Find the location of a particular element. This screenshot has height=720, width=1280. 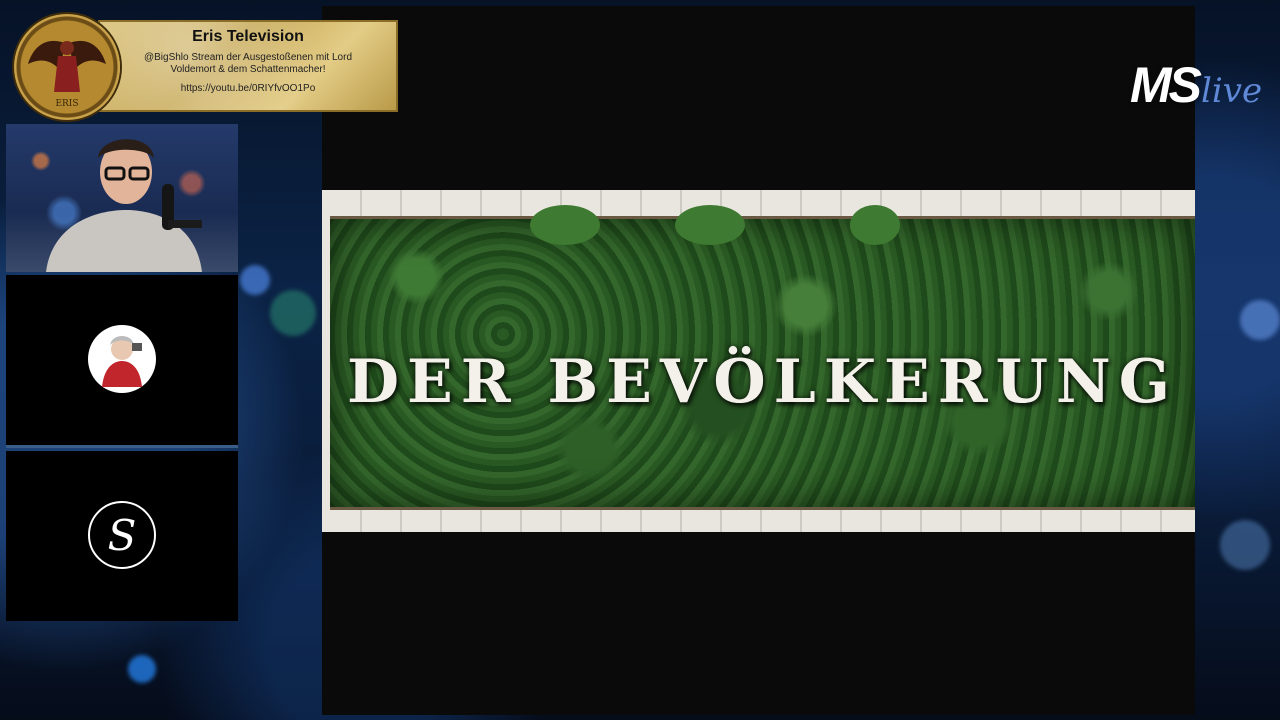

logo-ms-text: MS is located at coordinates (1166, 85).